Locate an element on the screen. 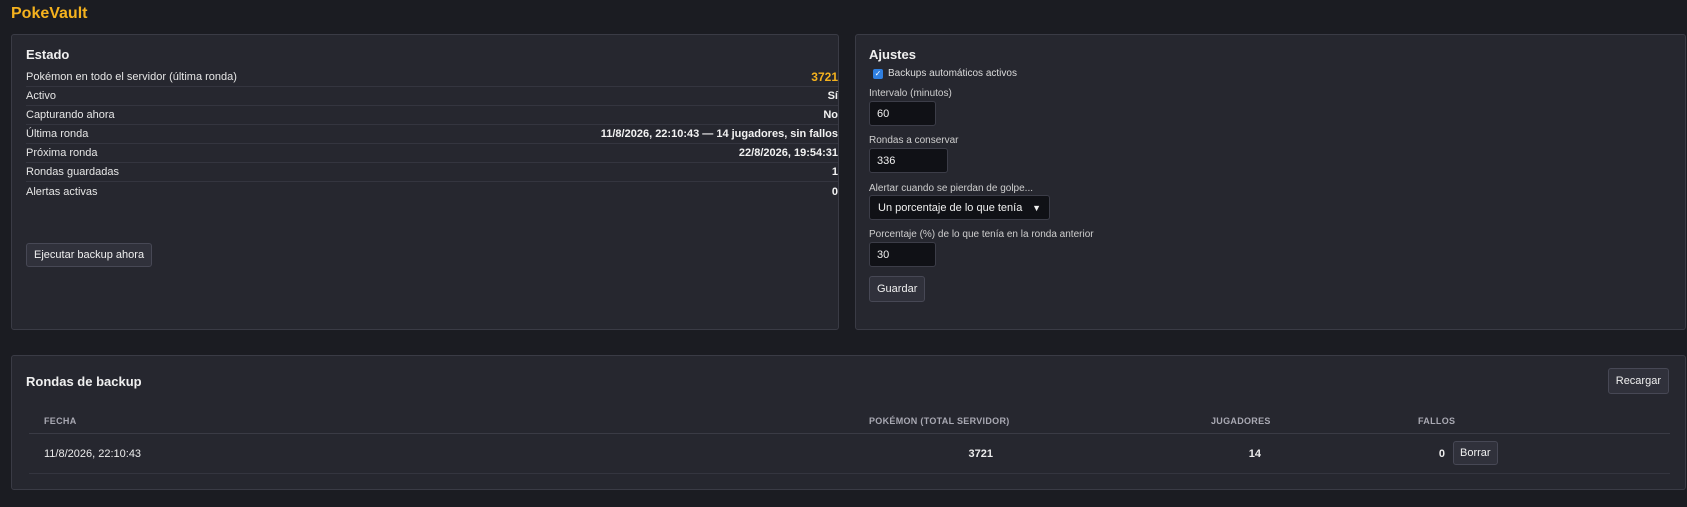 The height and width of the screenshot is (507, 1687). status-row-capturing: Capturando ahora No is located at coordinates (432, 115).